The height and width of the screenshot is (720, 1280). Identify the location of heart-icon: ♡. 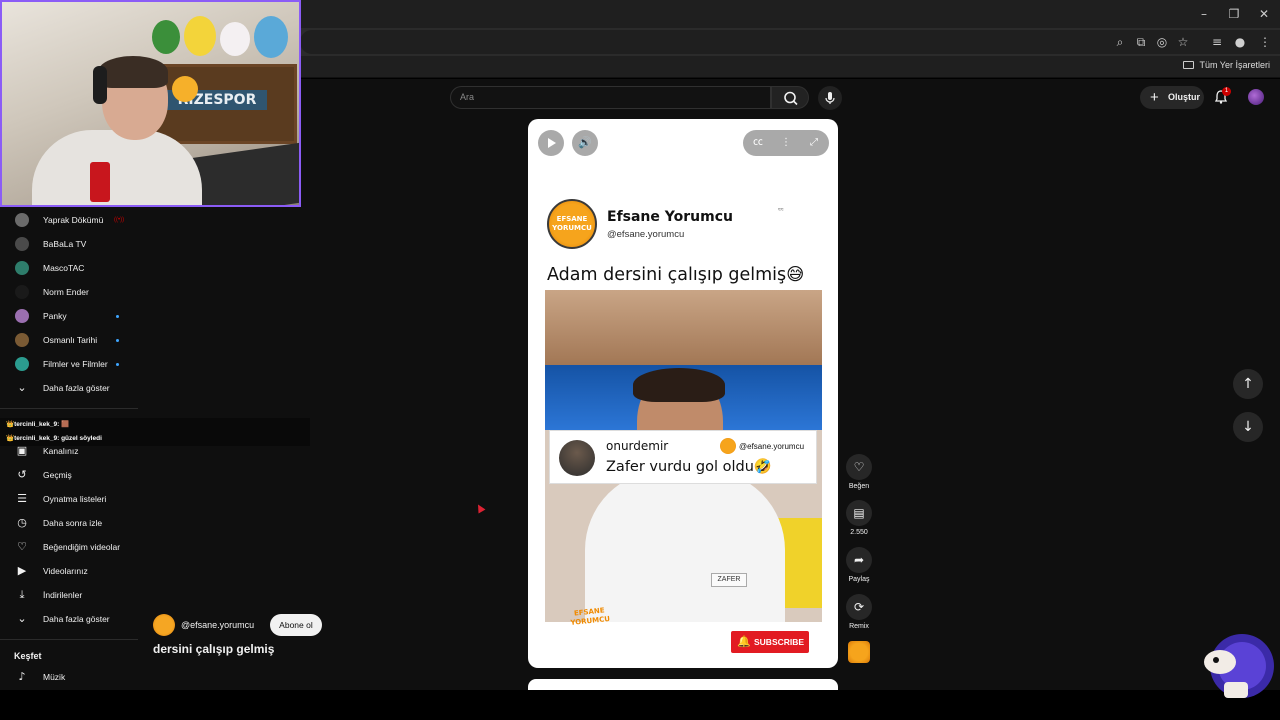
(859, 467).